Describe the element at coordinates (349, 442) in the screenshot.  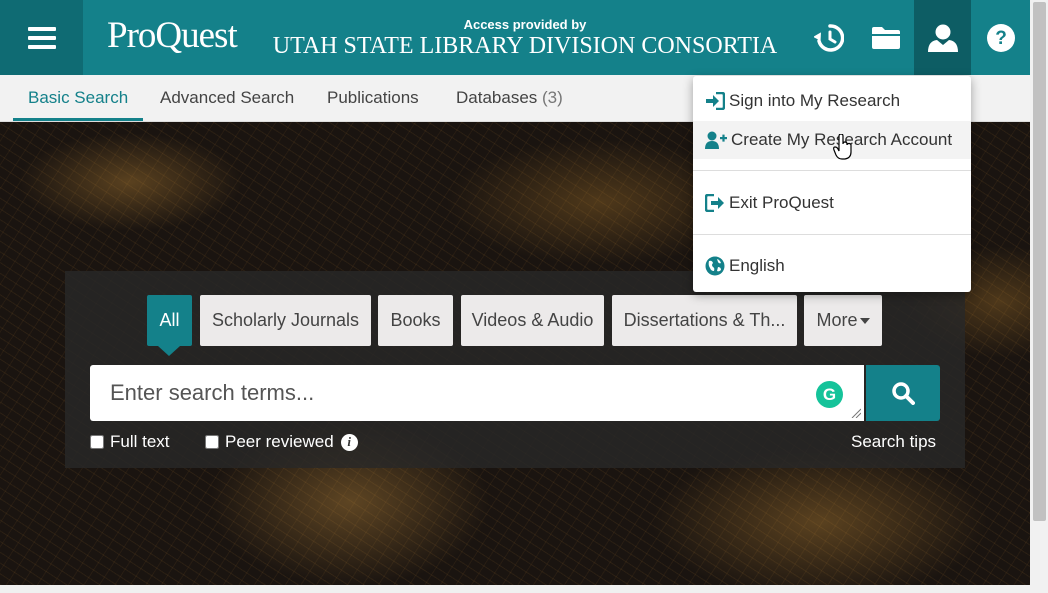
I see `info-icon: i` at that location.